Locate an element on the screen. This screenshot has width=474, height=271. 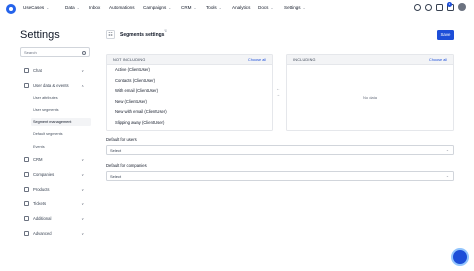
page-title: Settings is located at coordinates (40, 35).